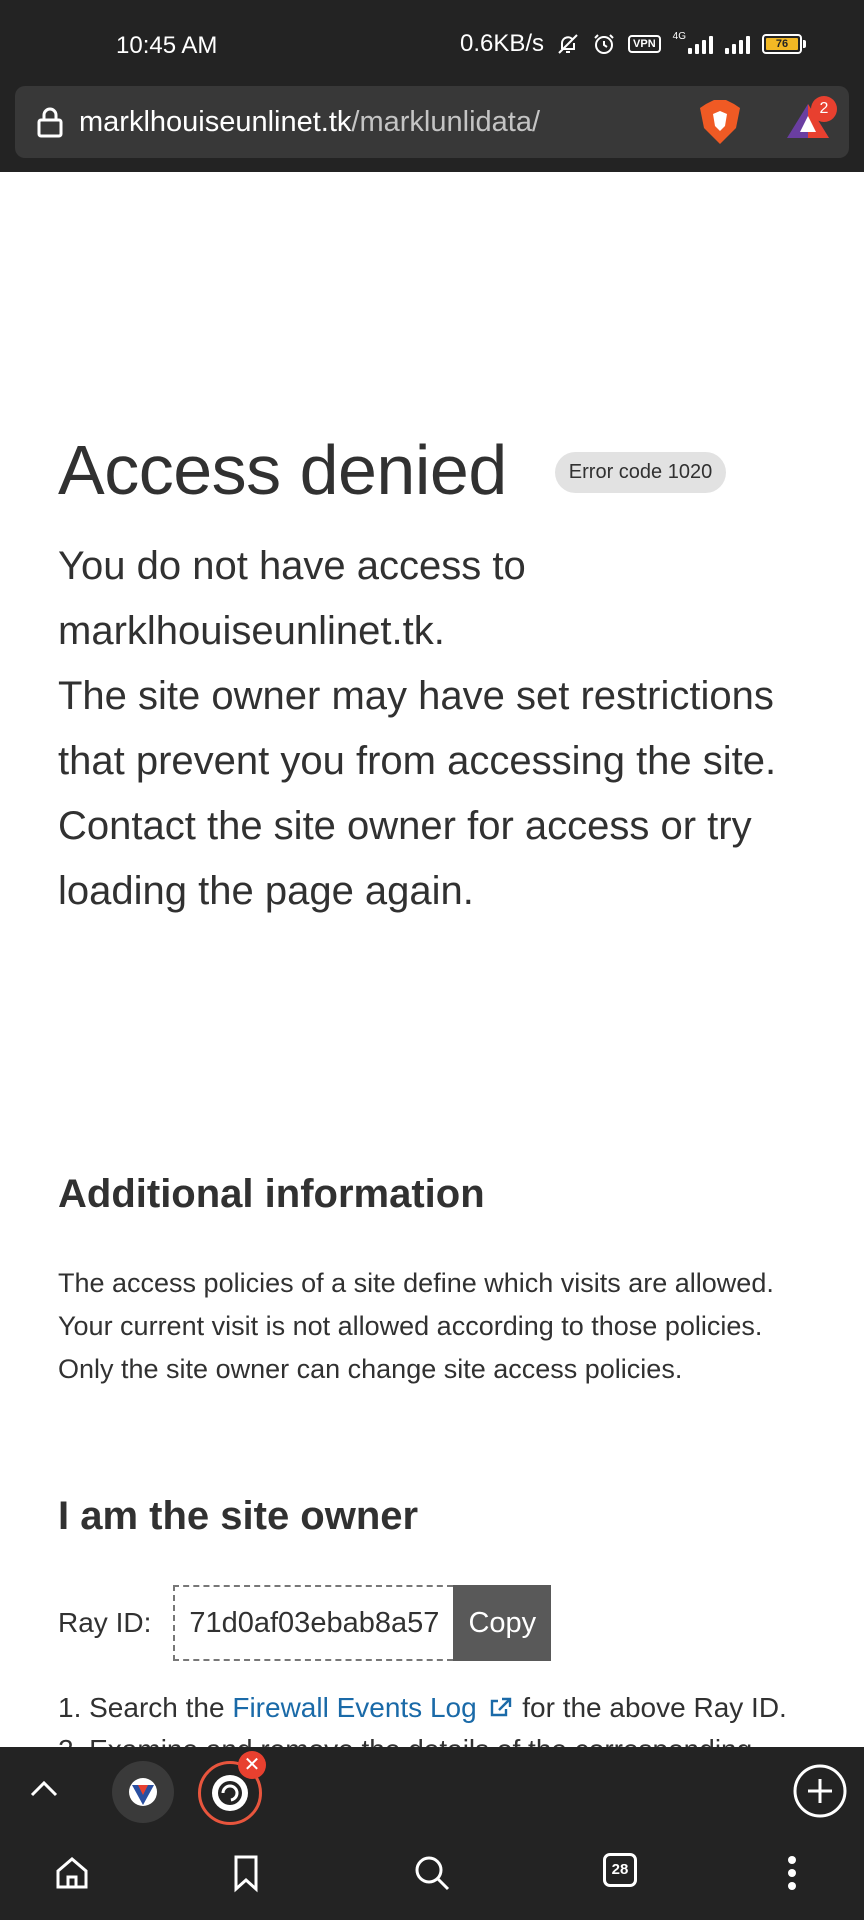 This screenshot has width=864, height=1920. Describe the element at coordinates (820, 1793) in the screenshot. I see `new-tab-button` at that location.